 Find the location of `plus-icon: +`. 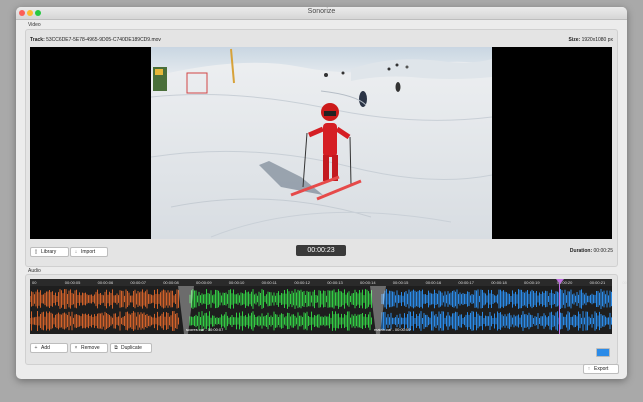

plus-icon: + is located at coordinates (36, 348).